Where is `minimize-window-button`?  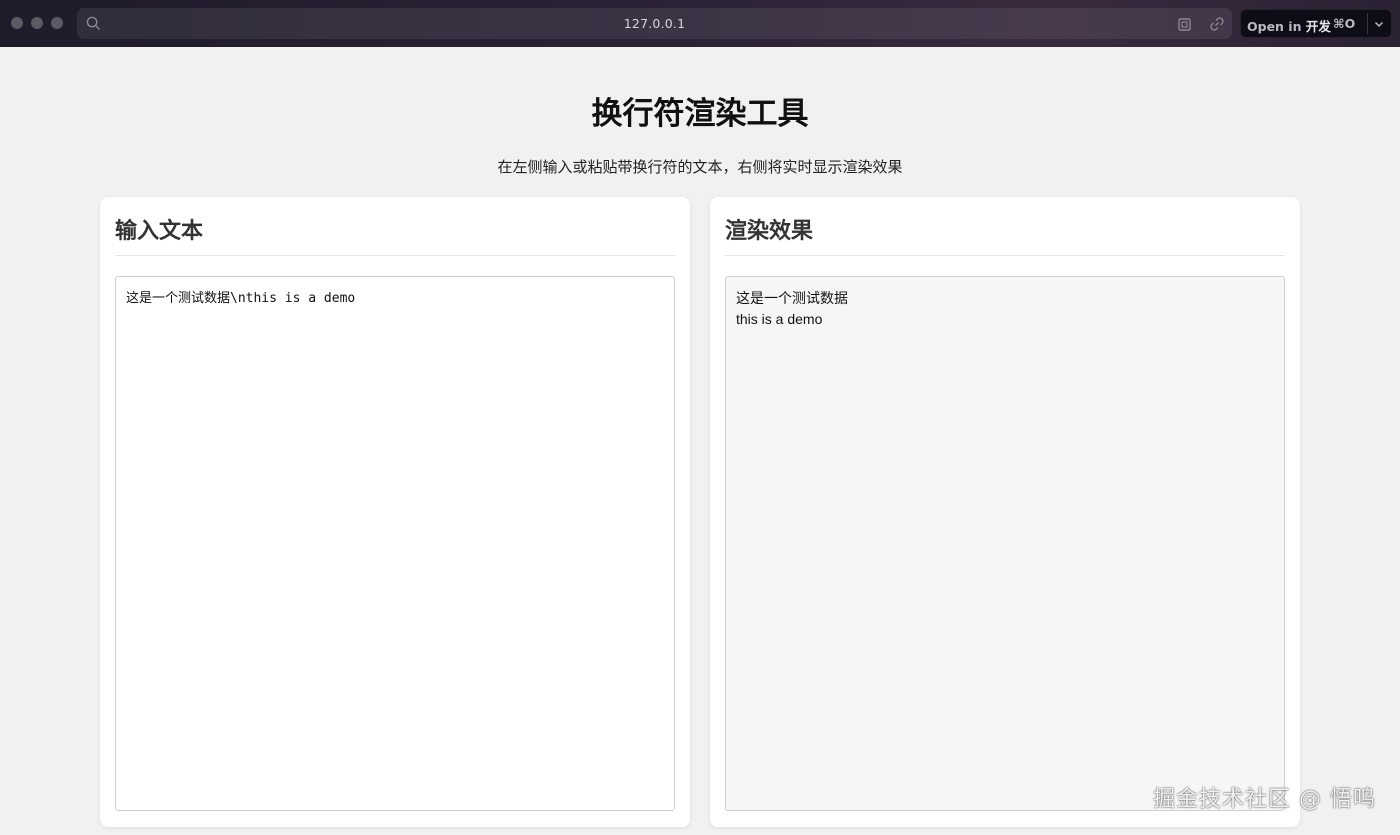 minimize-window-button is located at coordinates (37, 23).